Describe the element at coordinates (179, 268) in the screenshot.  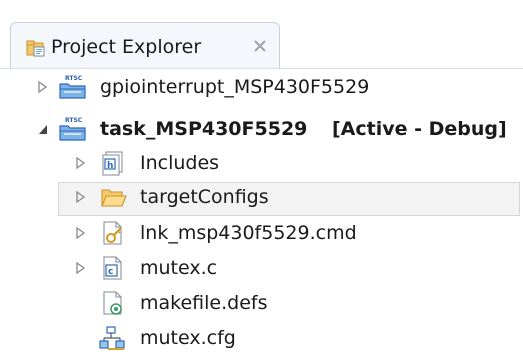
I see `tree-item-label: mutex.c` at that location.